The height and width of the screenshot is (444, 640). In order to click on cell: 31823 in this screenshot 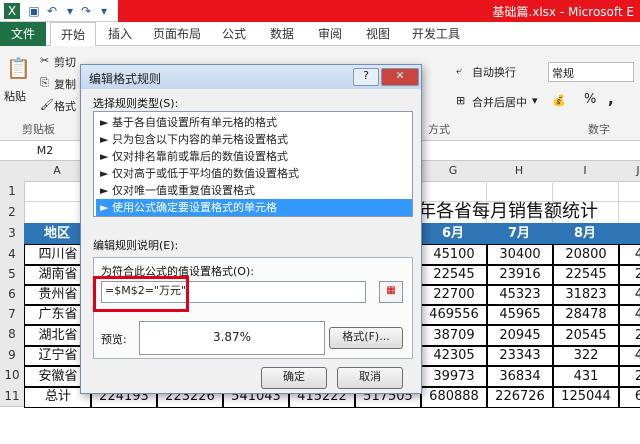, I will do `click(586, 295)`.